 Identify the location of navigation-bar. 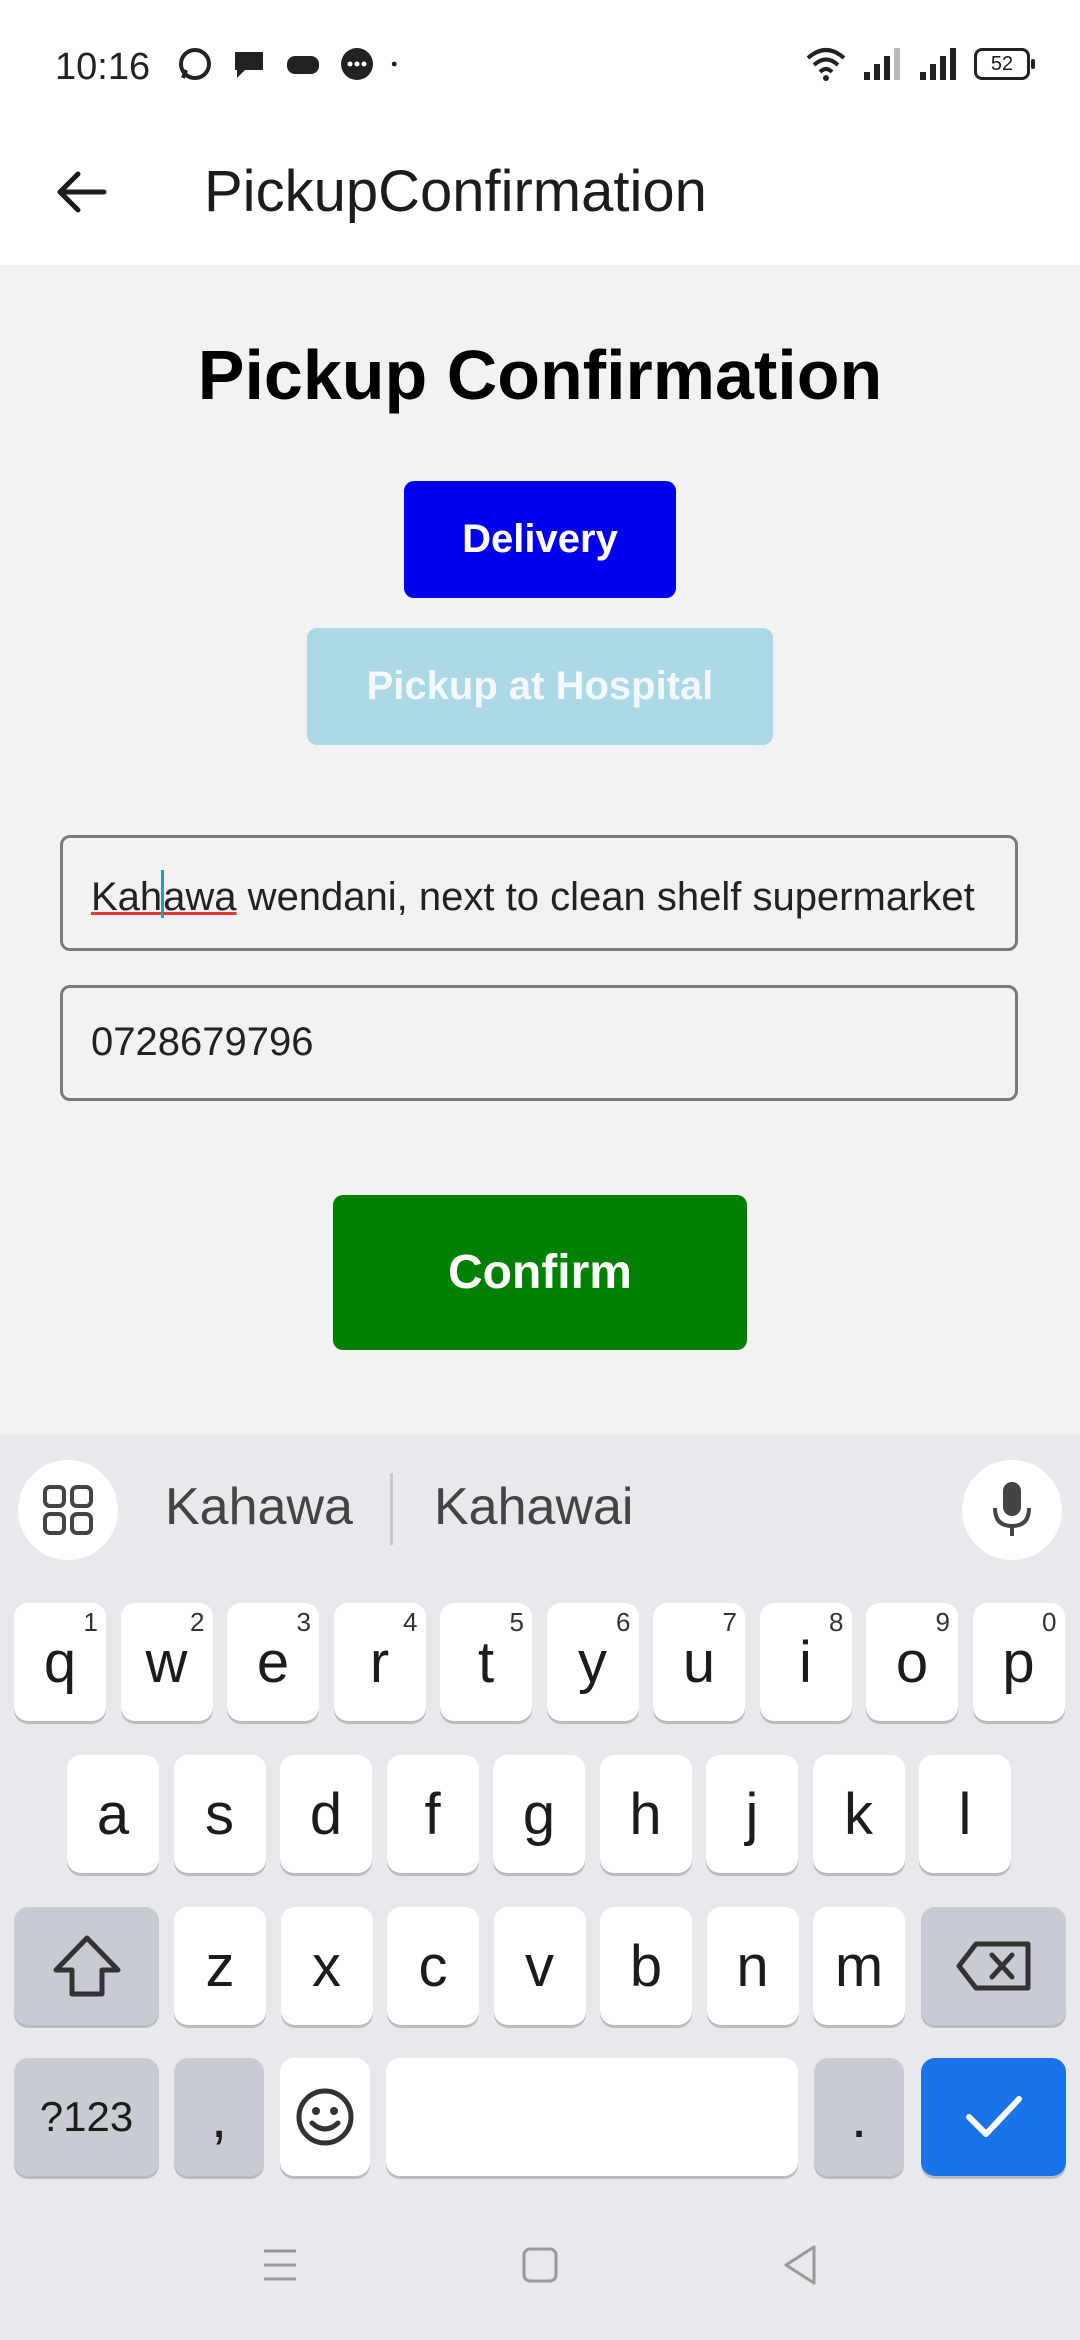
(540, 2265).